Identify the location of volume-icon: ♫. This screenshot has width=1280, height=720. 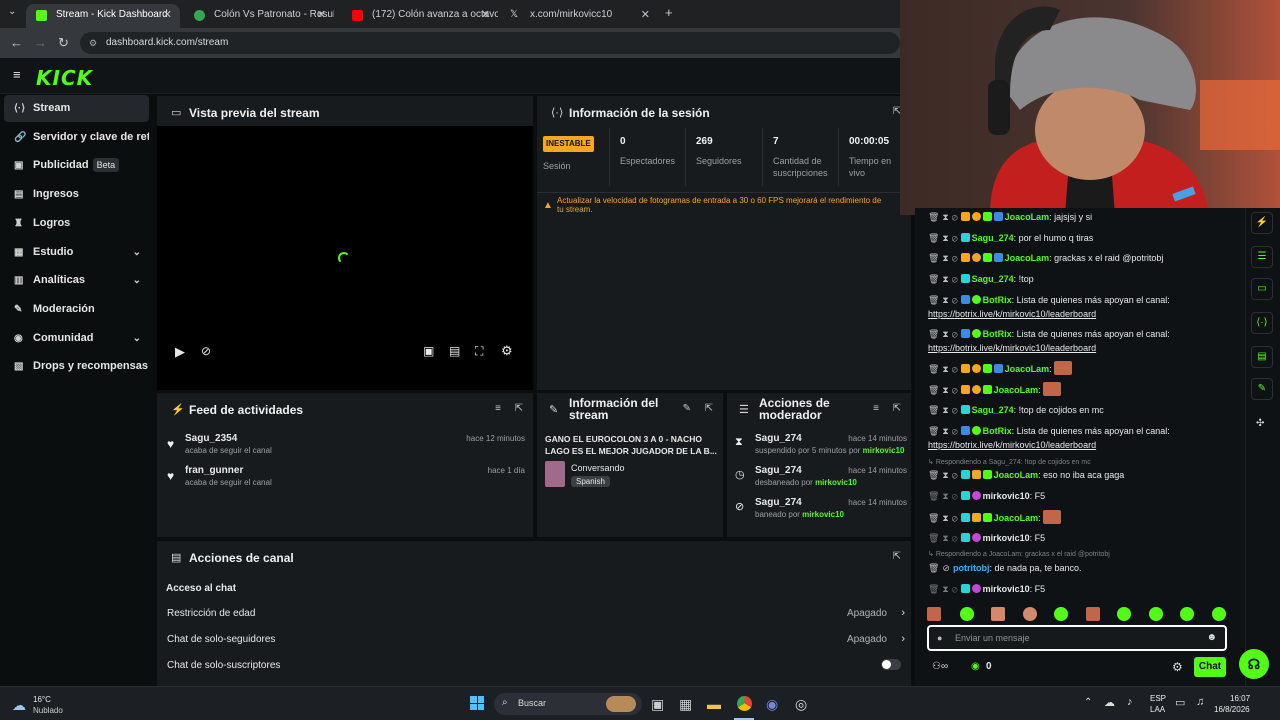
(1200, 702).